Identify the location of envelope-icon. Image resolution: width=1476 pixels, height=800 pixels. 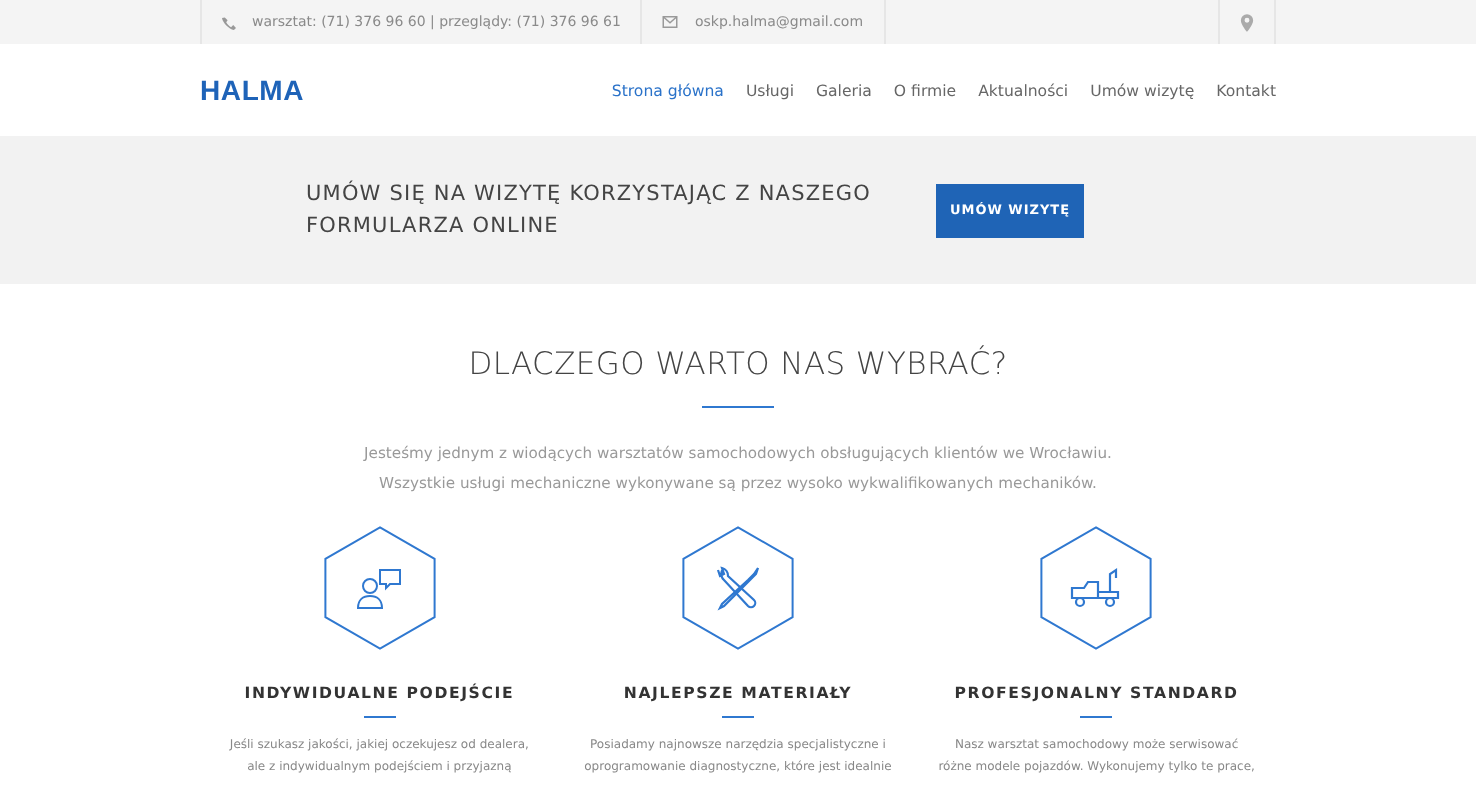
(670, 22).